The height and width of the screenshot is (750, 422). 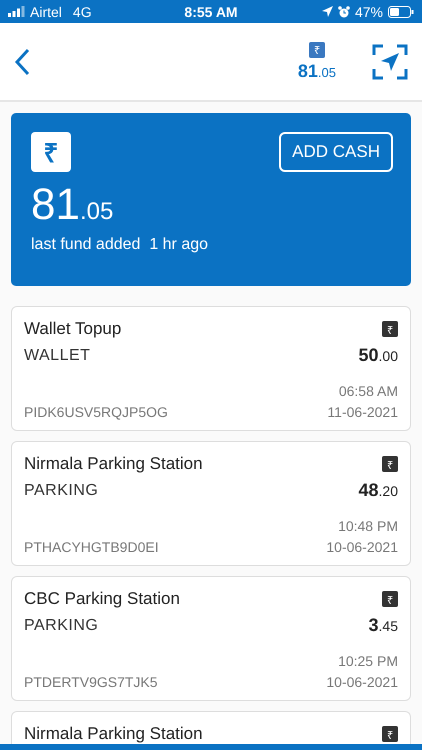 I want to click on amount: 81.05, so click(x=317, y=71).